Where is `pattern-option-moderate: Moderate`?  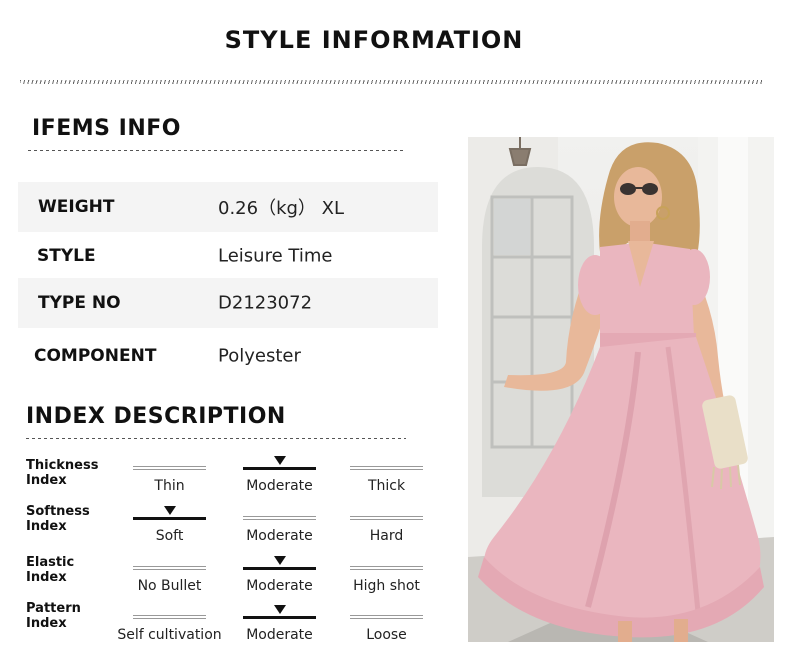
pattern-option-moderate: Moderate is located at coordinates (279, 624).